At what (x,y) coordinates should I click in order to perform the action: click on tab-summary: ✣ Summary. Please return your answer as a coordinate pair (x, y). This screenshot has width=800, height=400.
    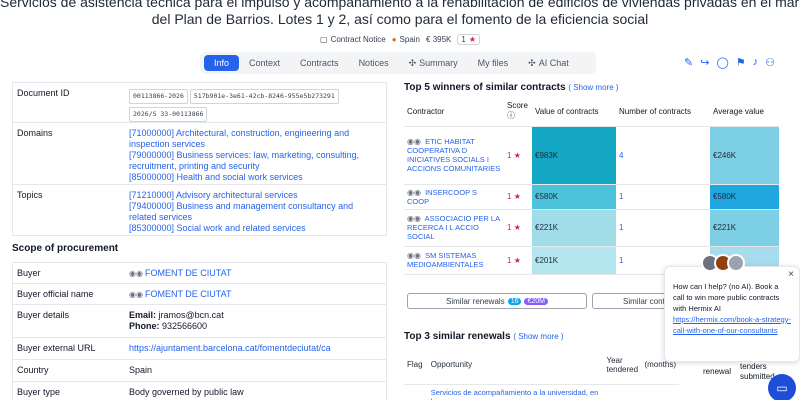
    Looking at the image, I should click on (433, 63).